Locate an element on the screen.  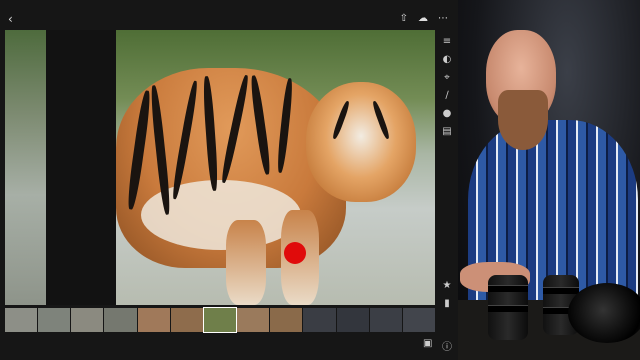
presenter-beard is located at coordinates (523, 120).